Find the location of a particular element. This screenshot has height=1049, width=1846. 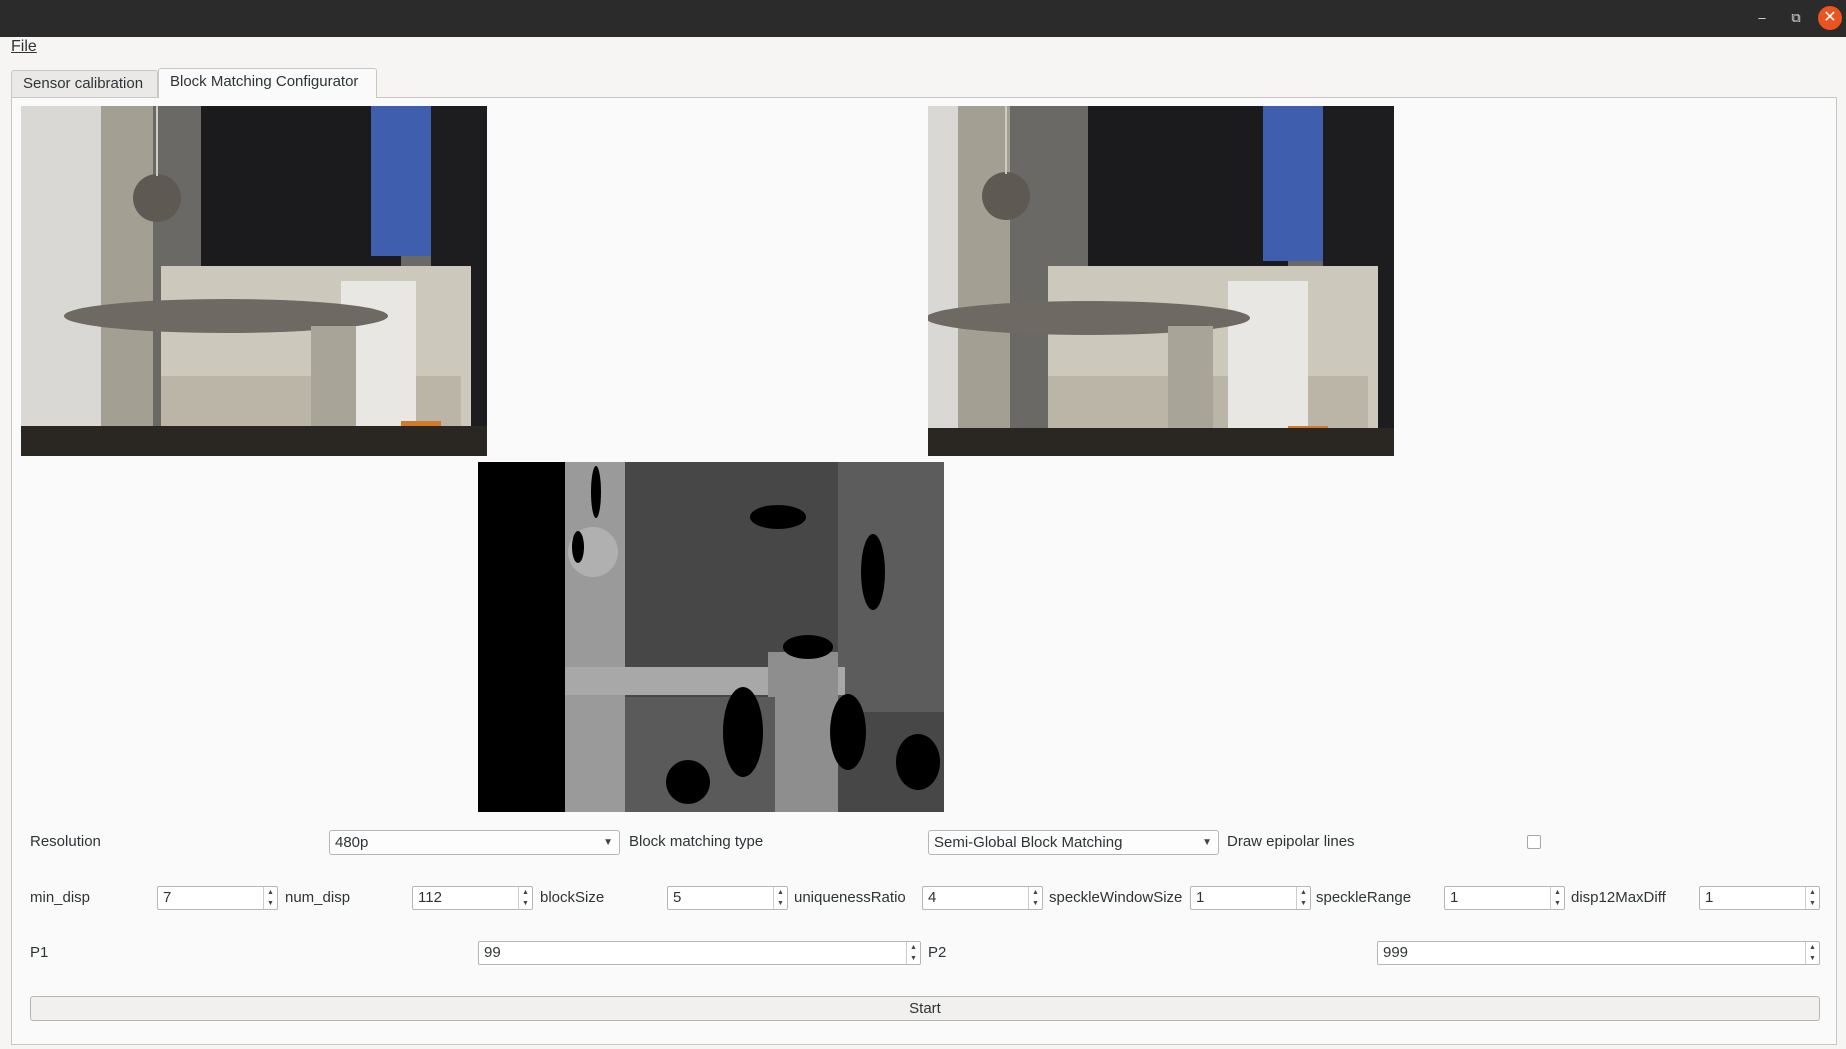

minimize-icon: – is located at coordinates (1762, 18).